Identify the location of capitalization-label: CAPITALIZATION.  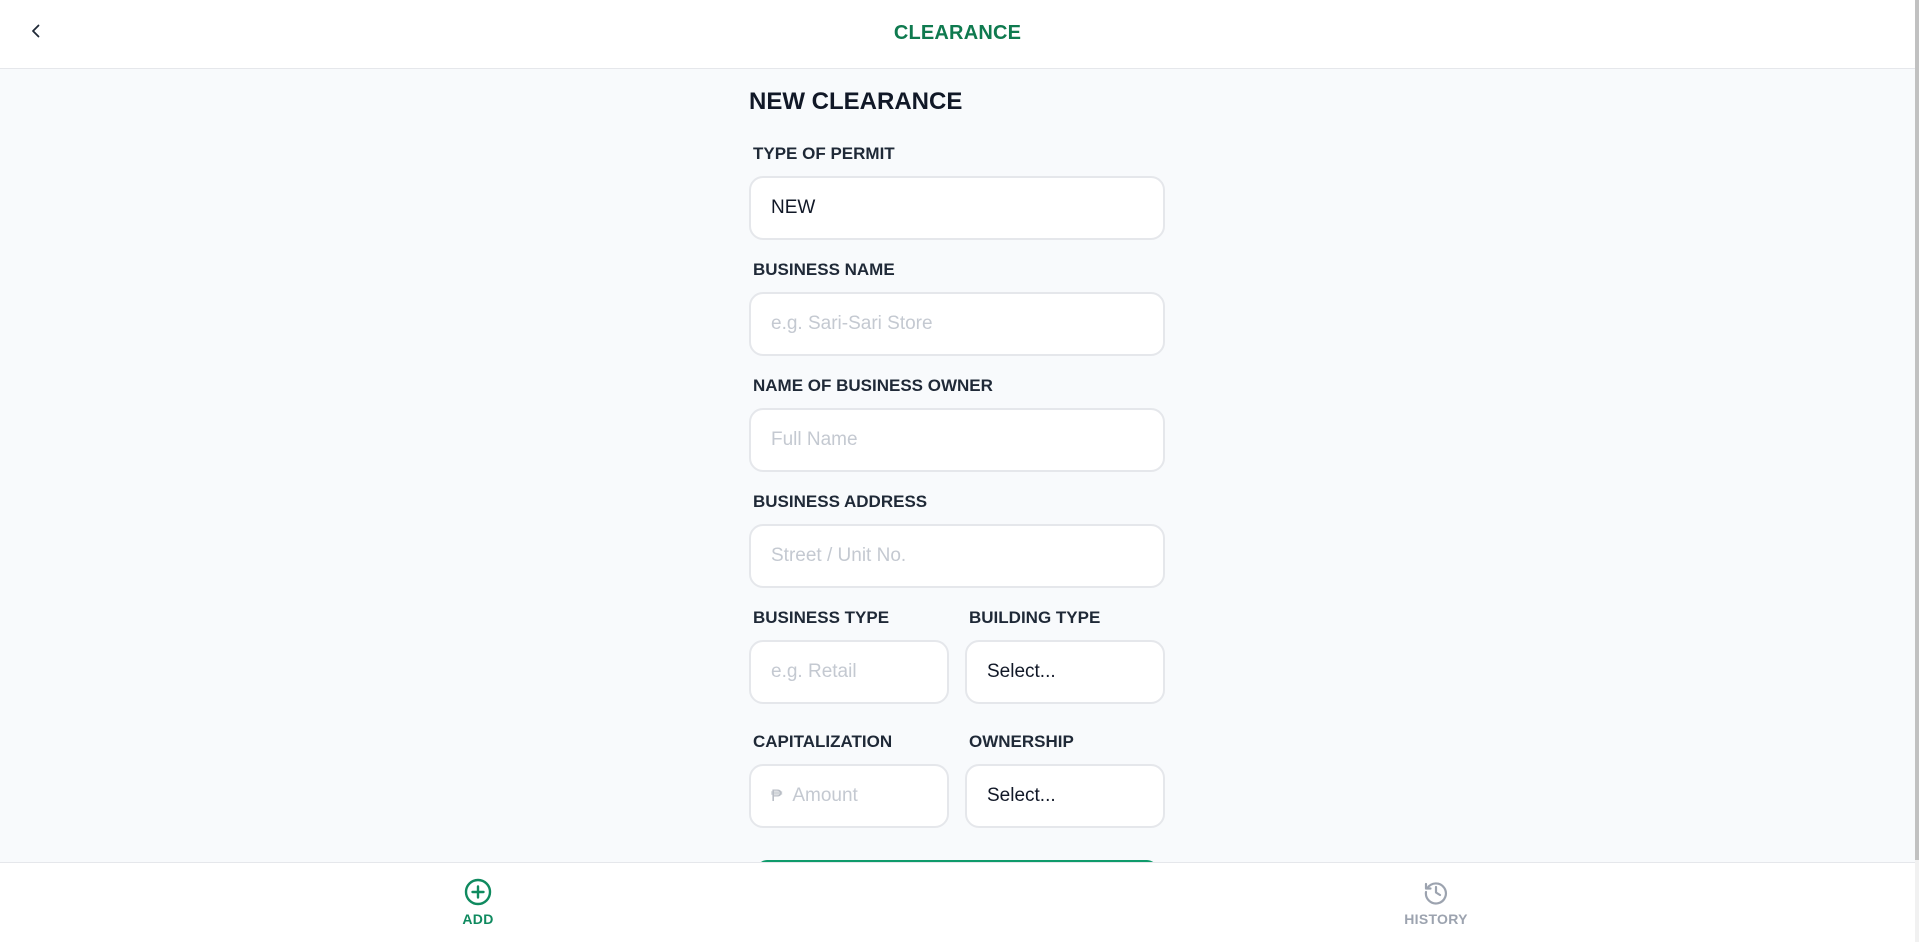
(823, 741).